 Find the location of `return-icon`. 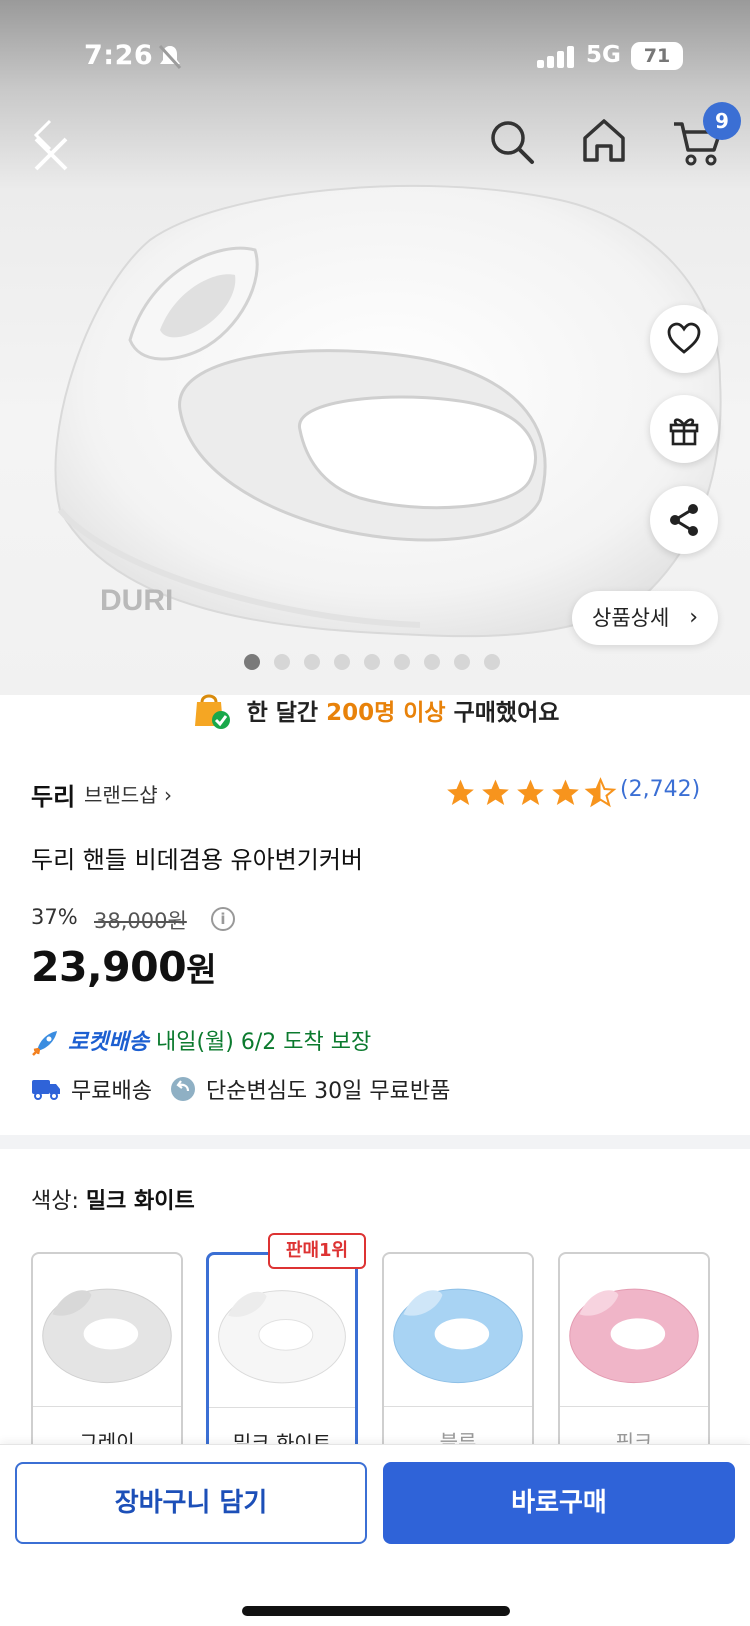

return-icon is located at coordinates (182, 1089).